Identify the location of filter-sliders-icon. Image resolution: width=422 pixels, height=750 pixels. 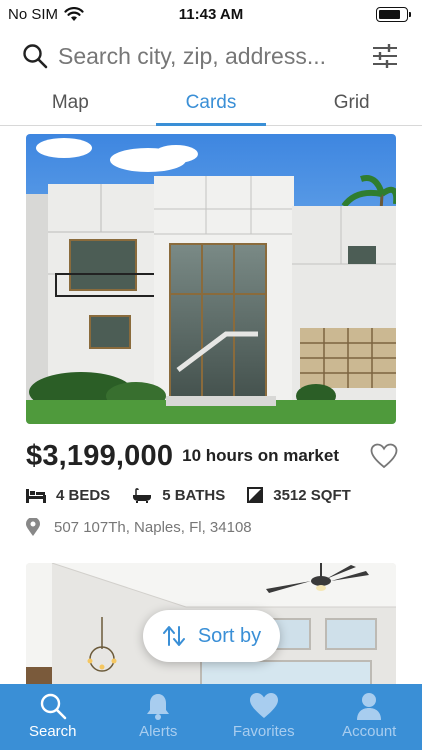
(385, 56).